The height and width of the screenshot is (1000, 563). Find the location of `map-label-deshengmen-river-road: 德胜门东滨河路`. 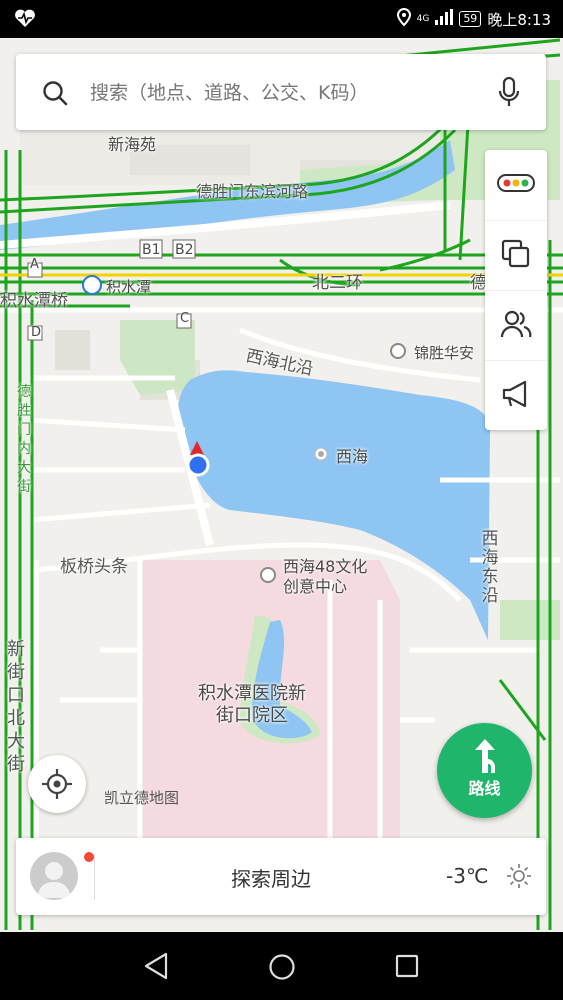

map-label-deshengmen-river-road: 德胜门东滨河路 is located at coordinates (252, 191).